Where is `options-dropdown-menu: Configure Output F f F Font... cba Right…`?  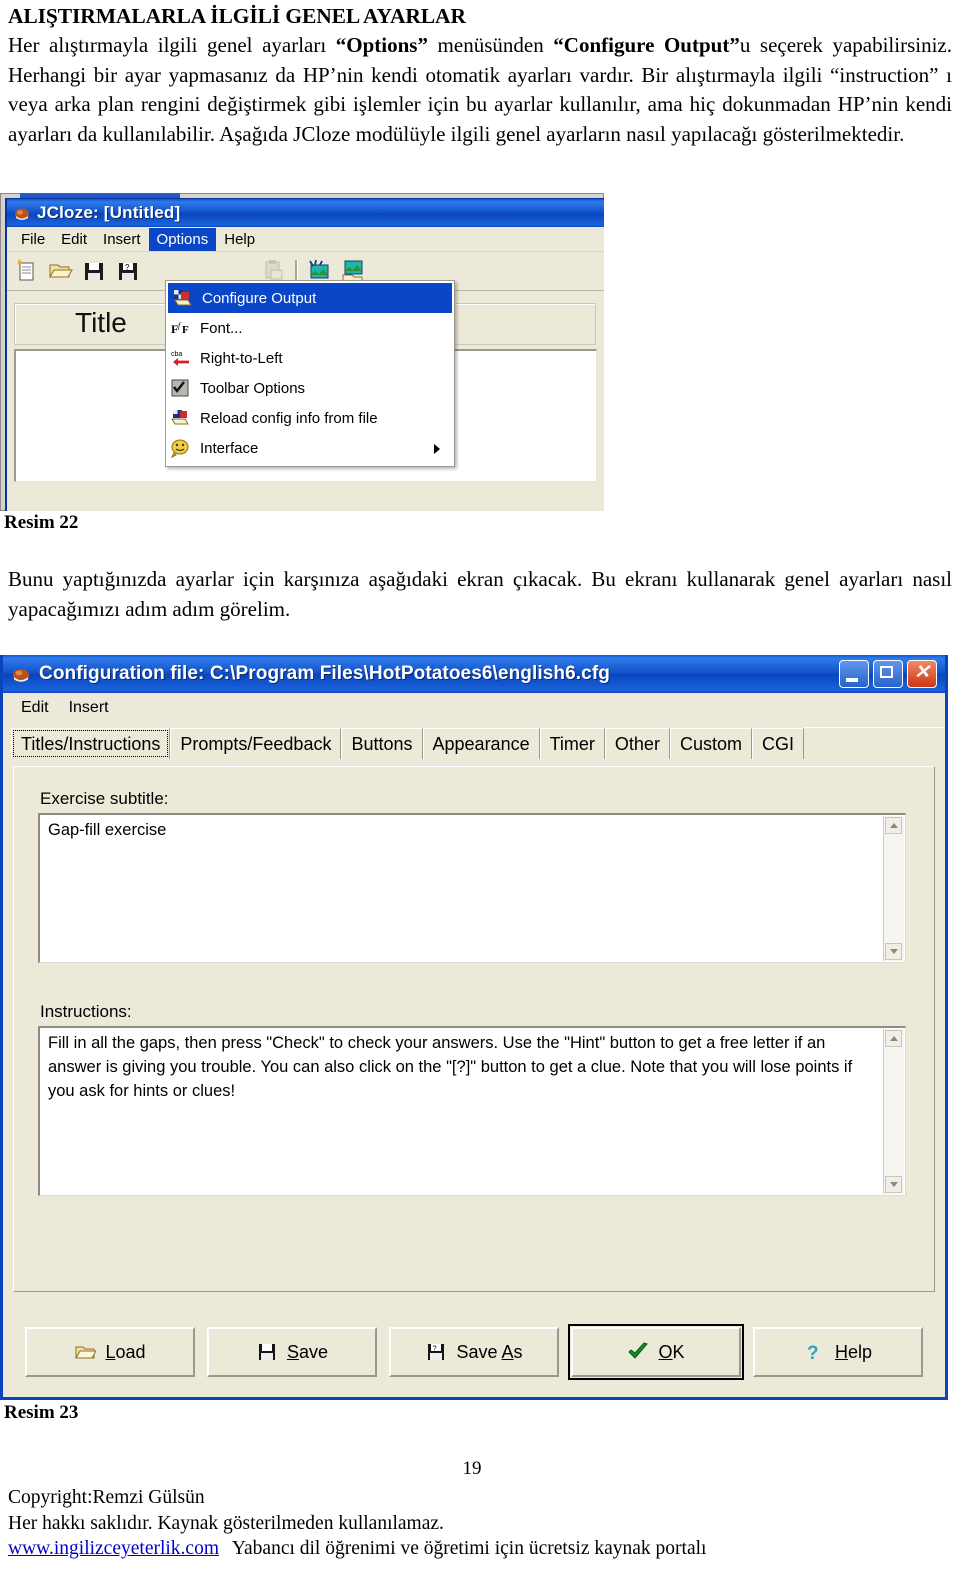 options-dropdown-menu: Configure Output F f F Font... cba Right… is located at coordinates (310, 373).